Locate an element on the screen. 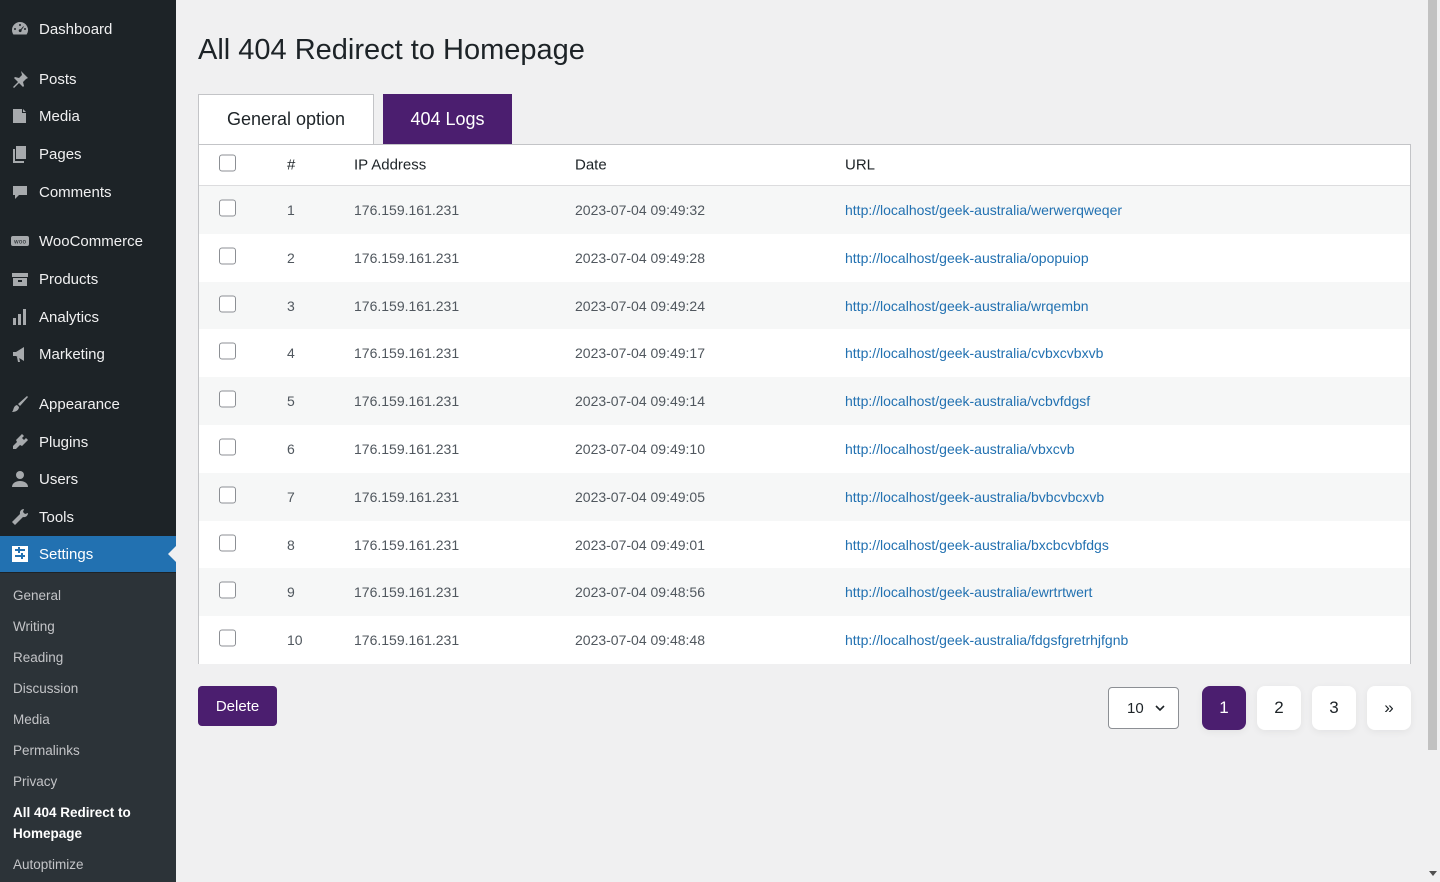 Image resolution: width=1440 pixels, height=882 pixels. column-header-number: # is located at coordinates (291, 165).